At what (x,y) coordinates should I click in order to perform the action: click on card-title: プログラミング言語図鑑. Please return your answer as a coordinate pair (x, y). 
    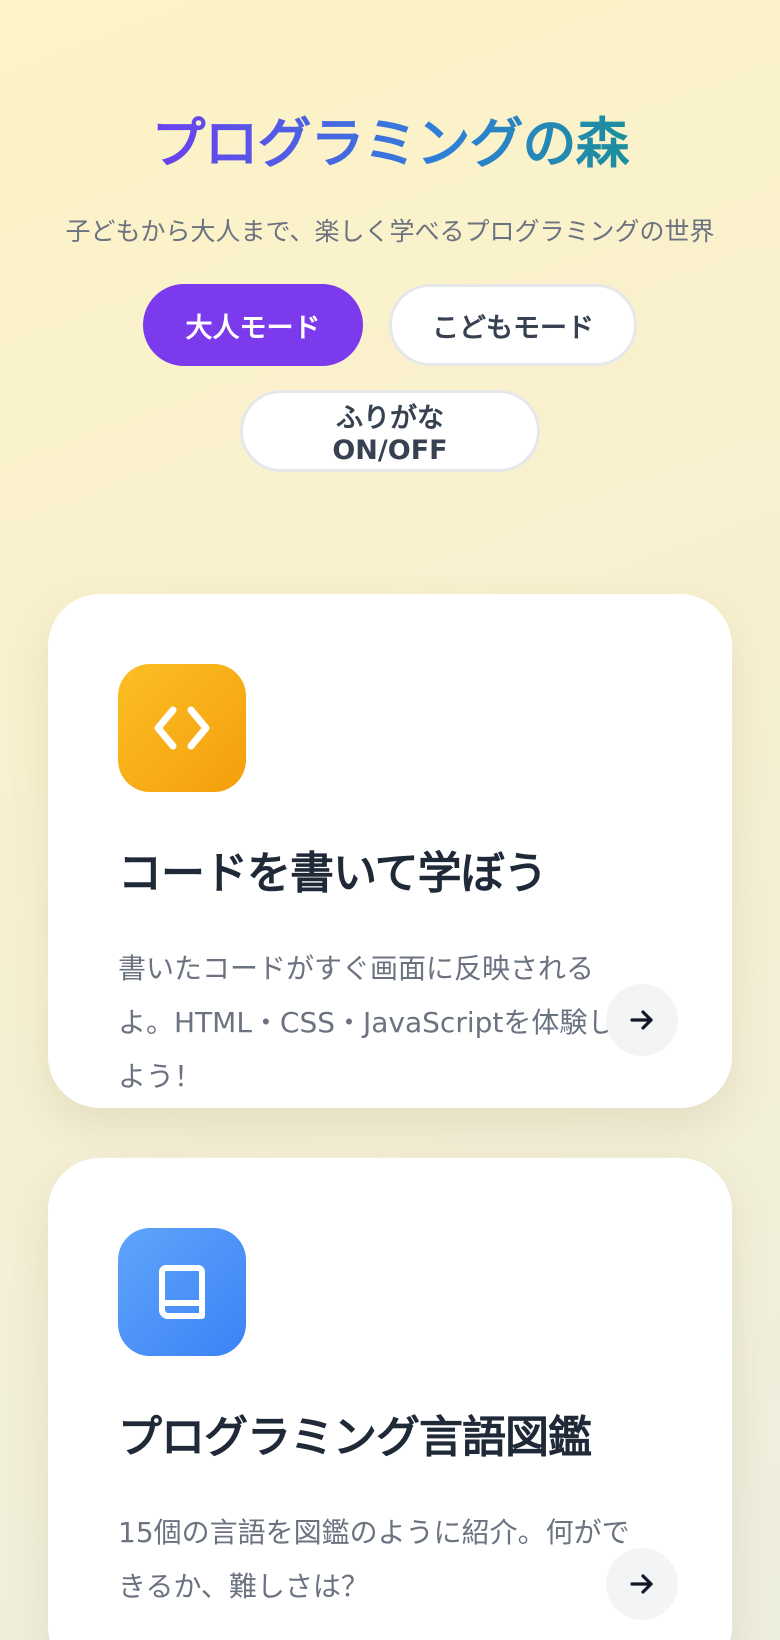
    Looking at the image, I should click on (355, 1437).